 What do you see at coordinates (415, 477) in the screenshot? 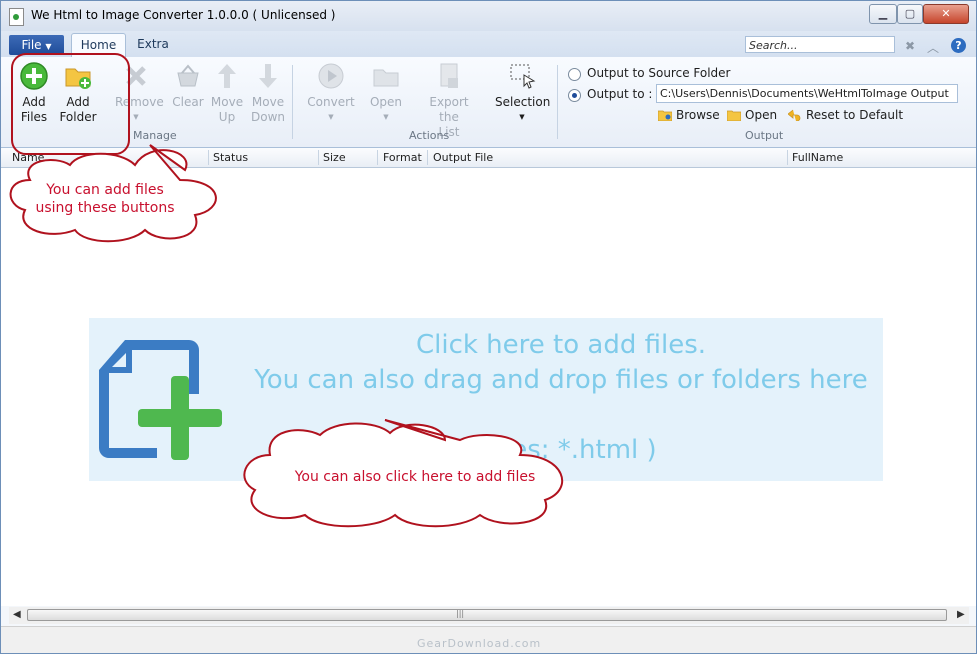
I see `bottom-callout-text: You can also click here to add files` at bounding box center [415, 477].